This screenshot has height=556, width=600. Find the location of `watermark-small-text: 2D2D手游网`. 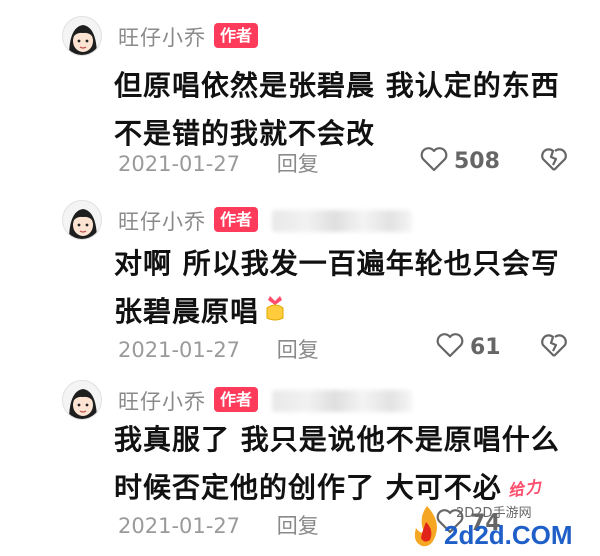

watermark-small-text: 2D2D手游网 is located at coordinates (494, 513).